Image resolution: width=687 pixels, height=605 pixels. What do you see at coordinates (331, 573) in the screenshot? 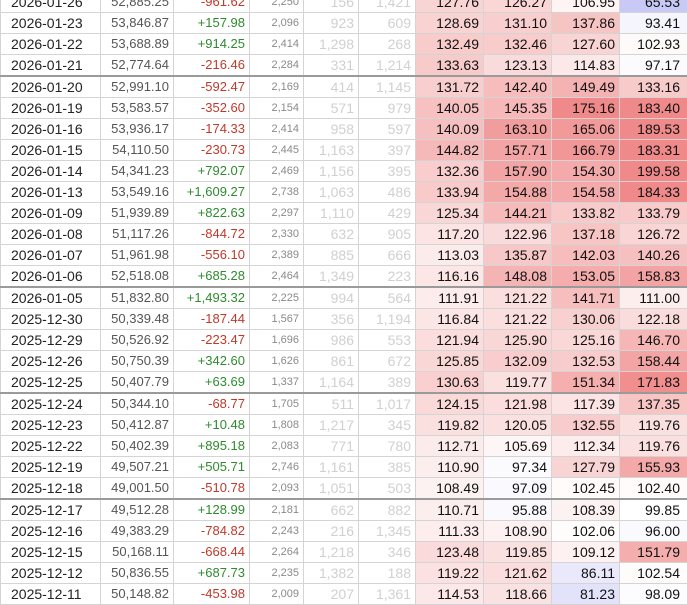
I see `count-a-cell: 1,382` at bounding box center [331, 573].